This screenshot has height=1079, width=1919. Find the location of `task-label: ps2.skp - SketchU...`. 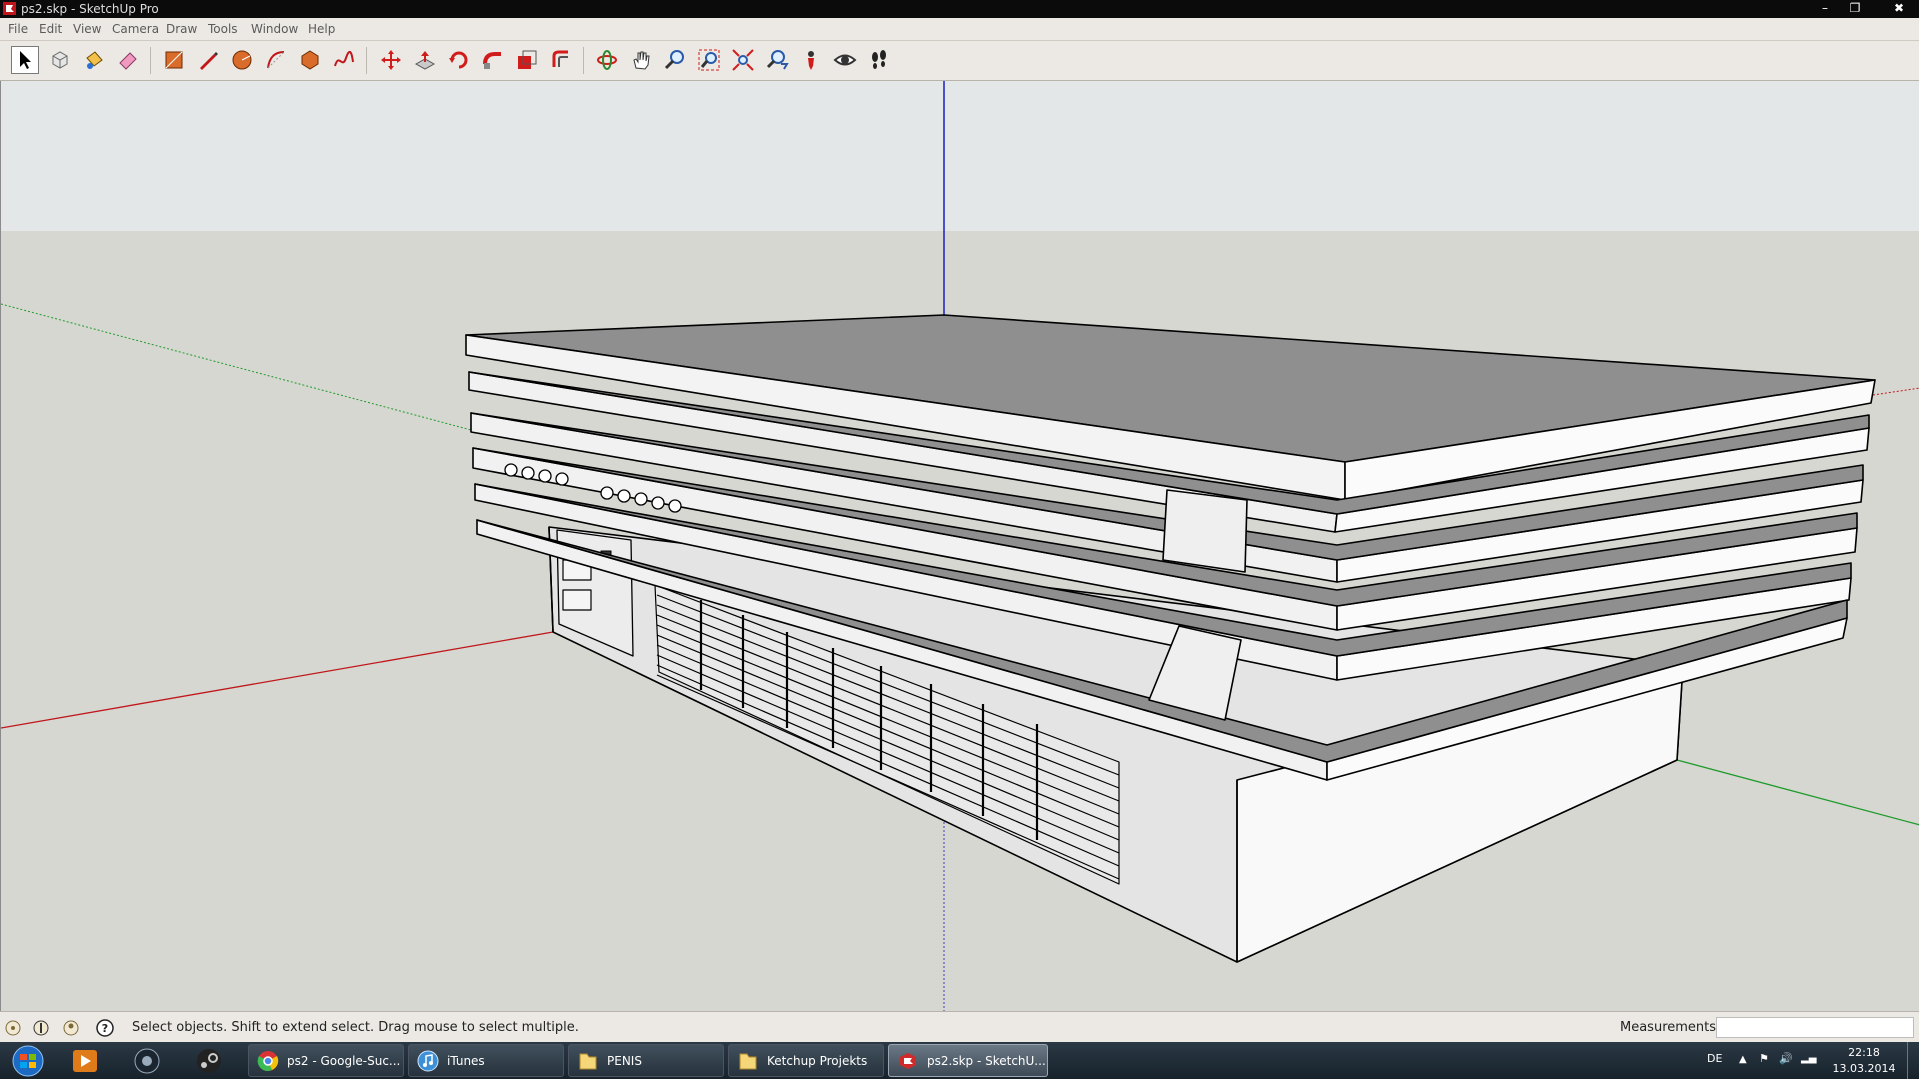

task-label: ps2.skp - SketchU... is located at coordinates (986, 1061).